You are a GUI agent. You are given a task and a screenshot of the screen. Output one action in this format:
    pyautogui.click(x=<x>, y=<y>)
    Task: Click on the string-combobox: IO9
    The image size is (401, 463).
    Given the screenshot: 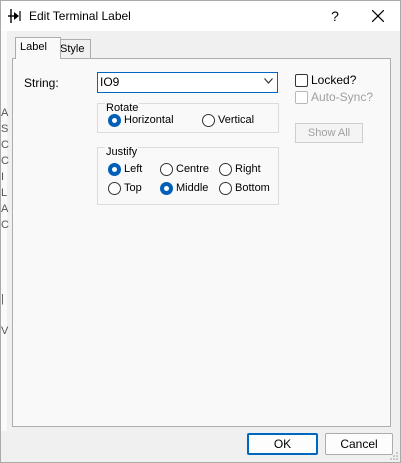 What is the action you would take?
    pyautogui.click(x=187, y=82)
    